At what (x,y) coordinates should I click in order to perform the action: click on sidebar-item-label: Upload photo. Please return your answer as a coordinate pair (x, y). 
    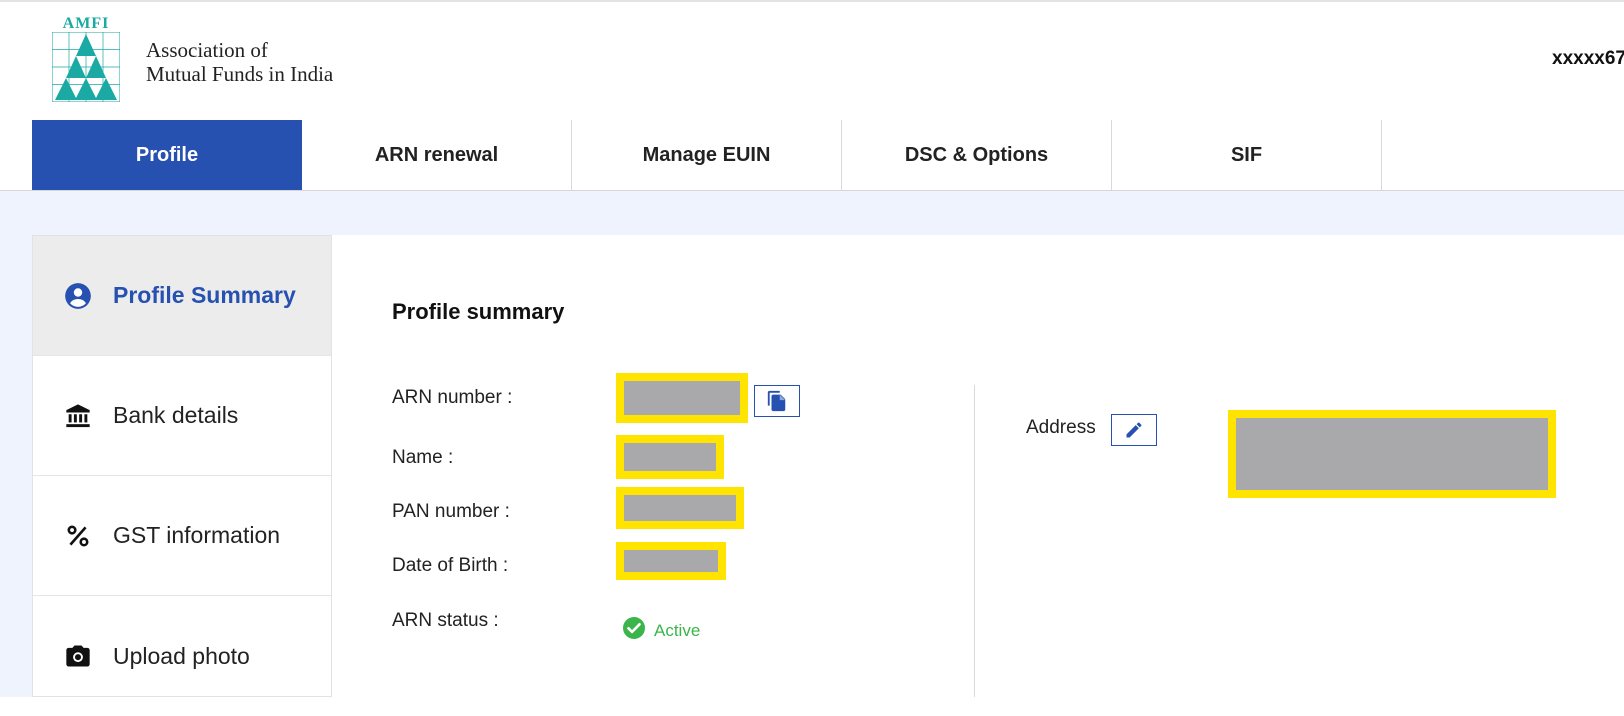
    Looking at the image, I should click on (181, 655).